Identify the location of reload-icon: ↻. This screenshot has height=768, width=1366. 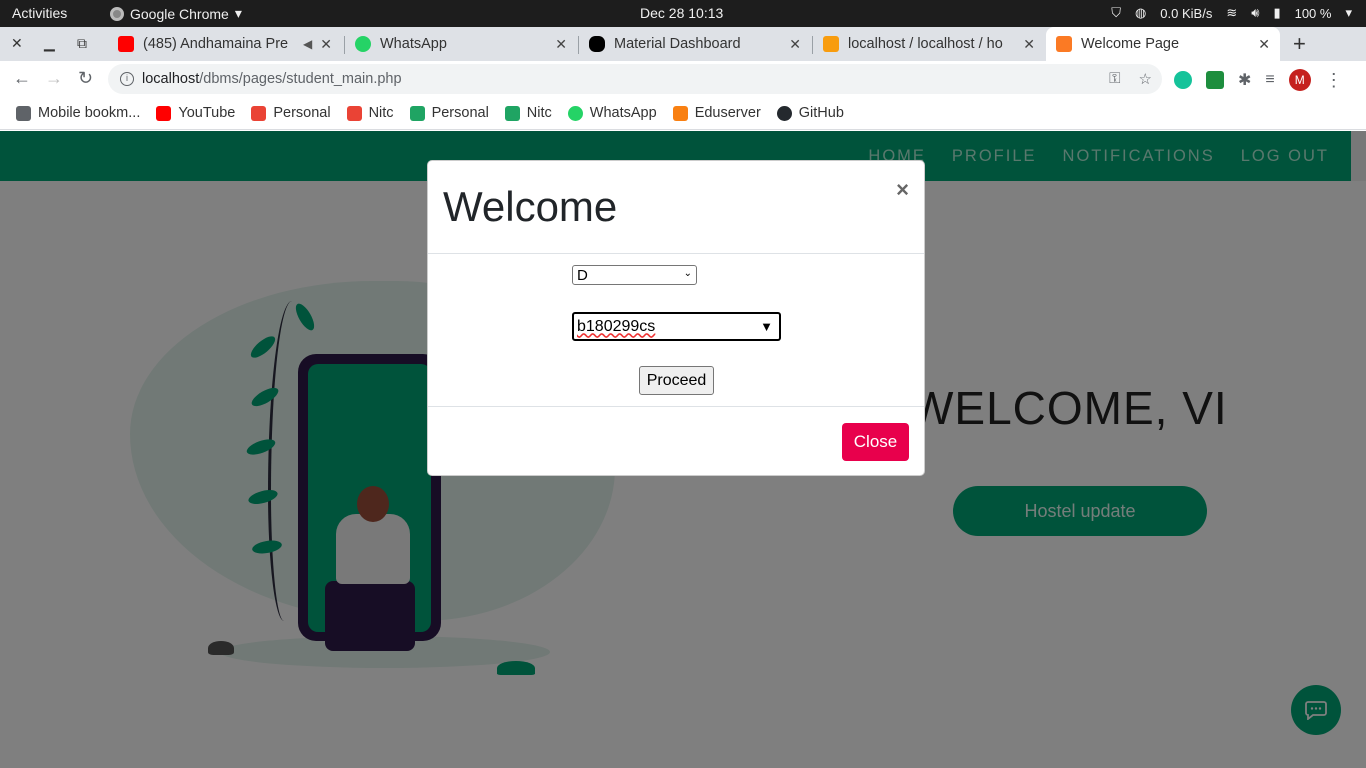
(85, 78).